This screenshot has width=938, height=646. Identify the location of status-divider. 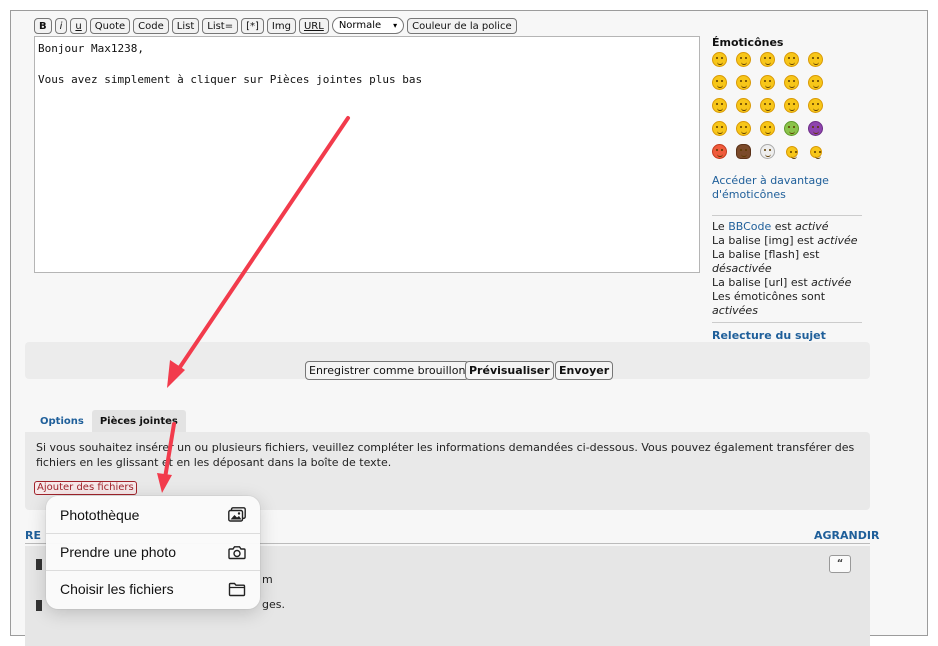
(787, 322).